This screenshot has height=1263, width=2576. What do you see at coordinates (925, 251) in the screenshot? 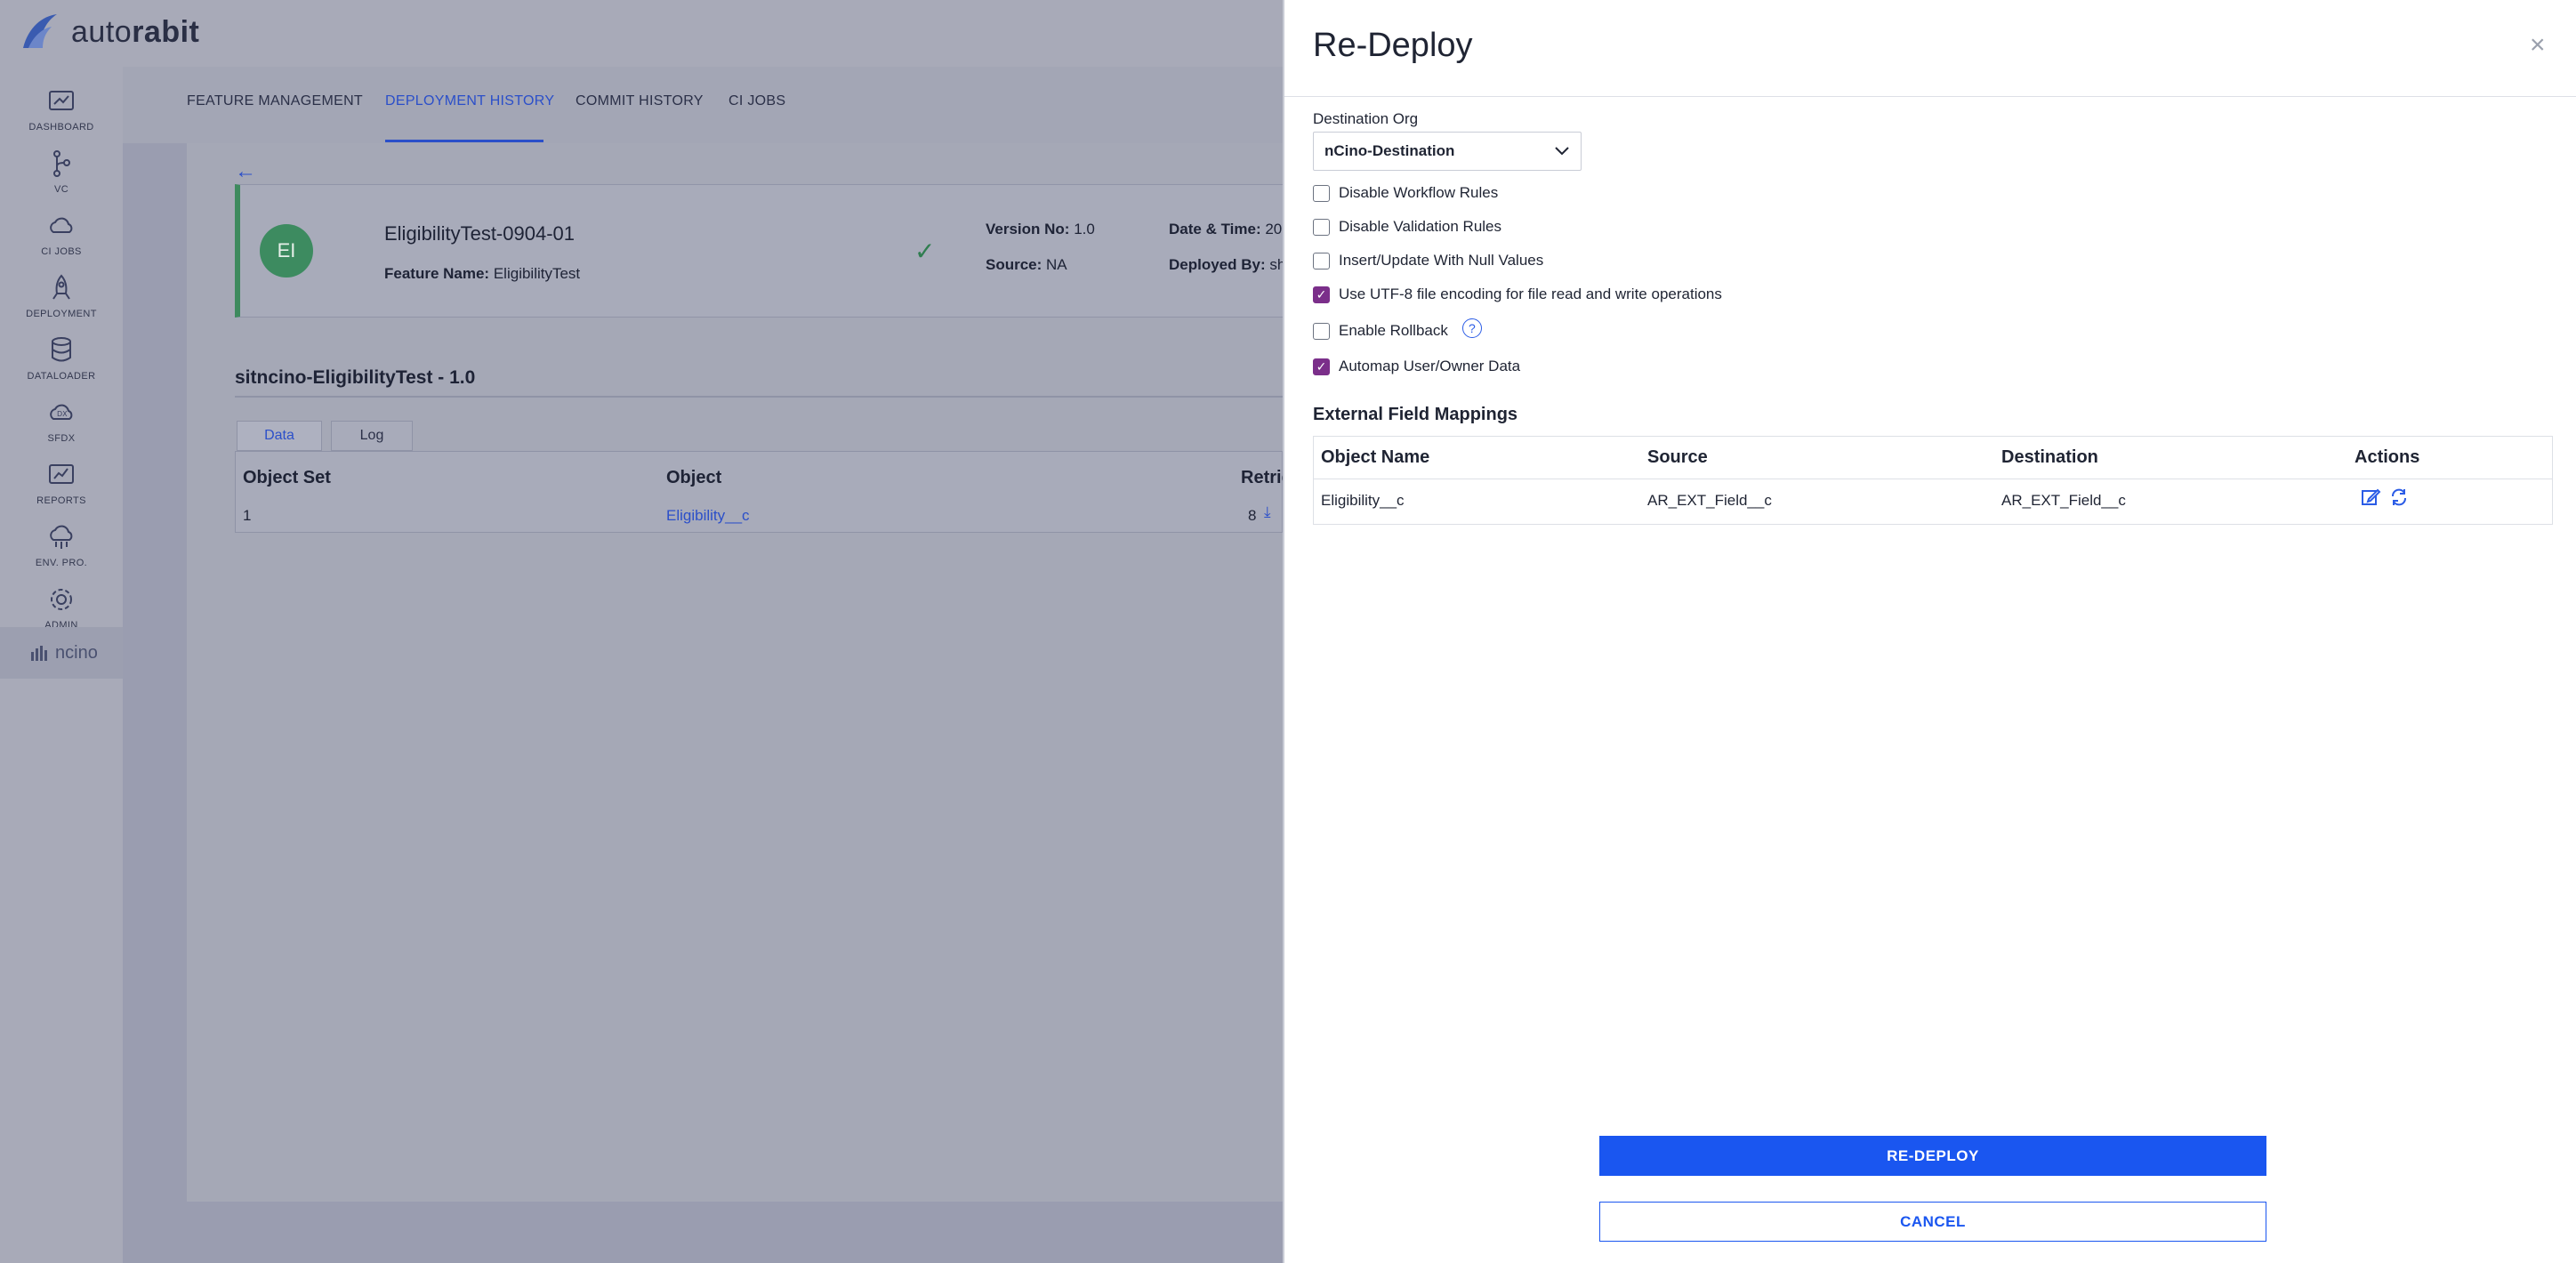
I see `success-check-icon: ✓` at bounding box center [925, 251].